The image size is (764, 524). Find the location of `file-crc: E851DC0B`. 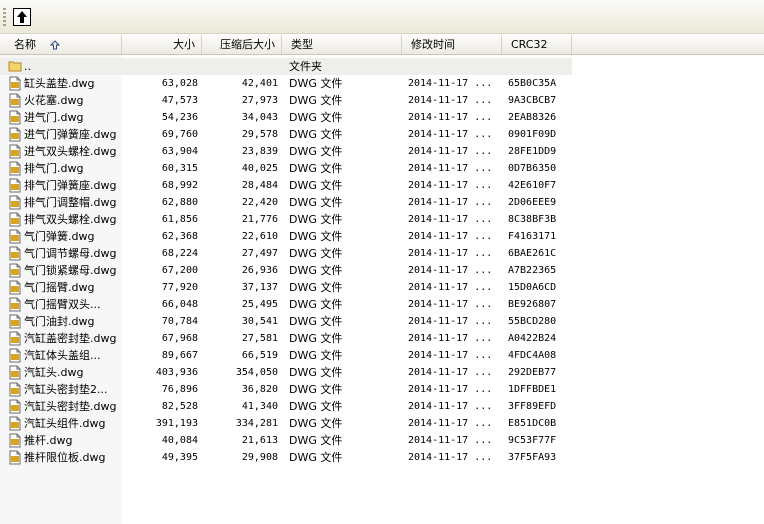

file-crc: E851DC0B is located at coordinates (532, 423).